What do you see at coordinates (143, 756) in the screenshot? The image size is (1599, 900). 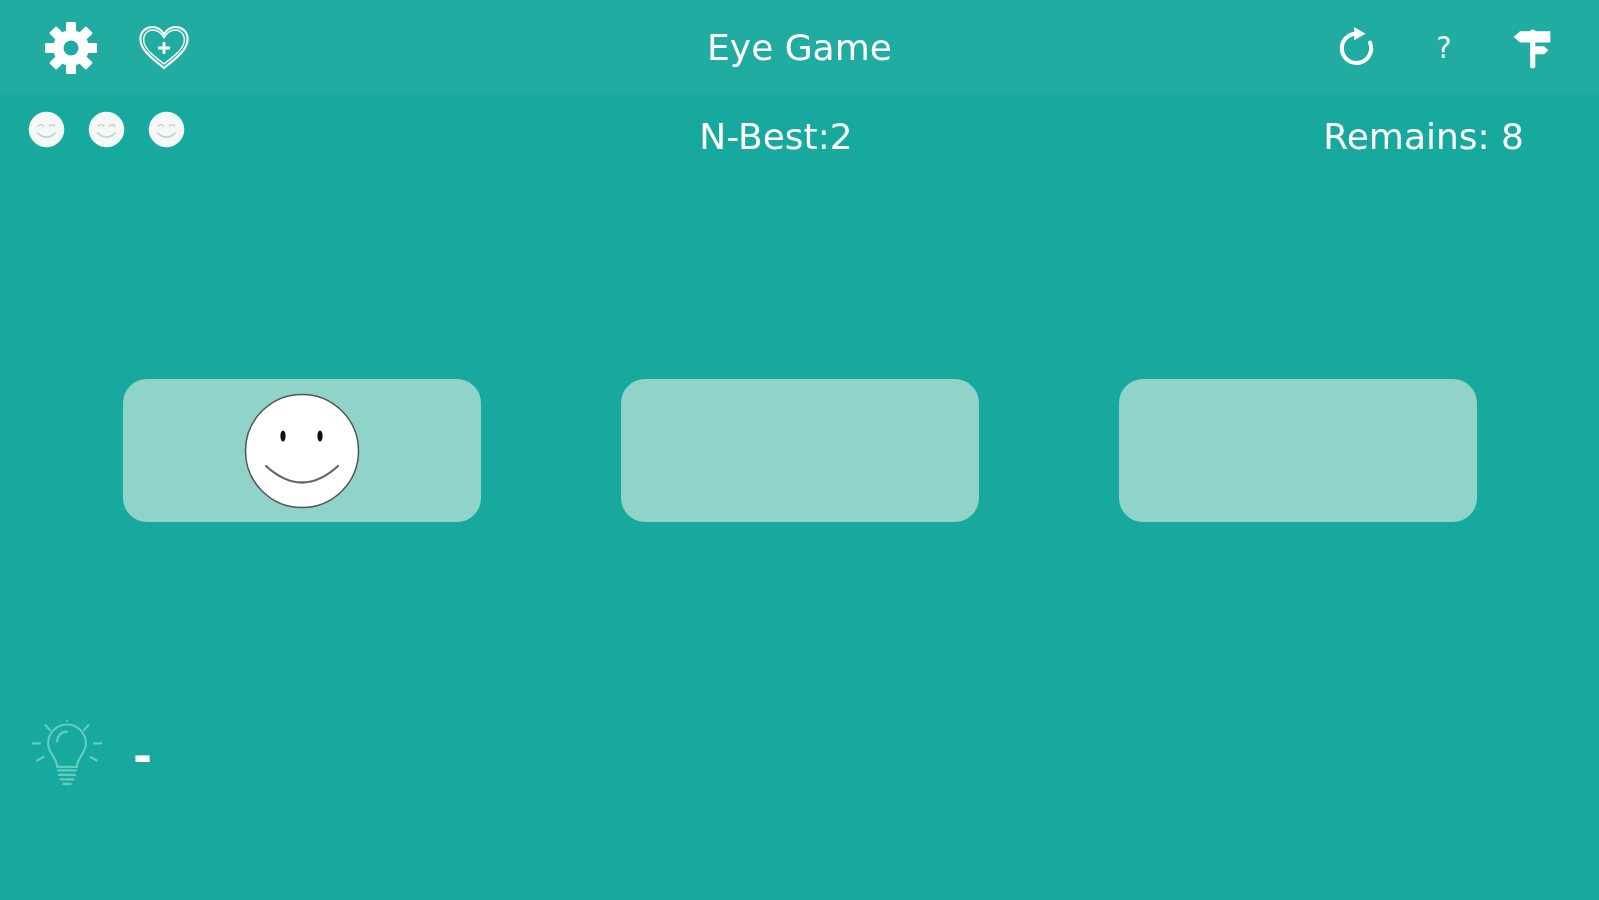 I see `hint-count: -` at bounding box center [143, 756].